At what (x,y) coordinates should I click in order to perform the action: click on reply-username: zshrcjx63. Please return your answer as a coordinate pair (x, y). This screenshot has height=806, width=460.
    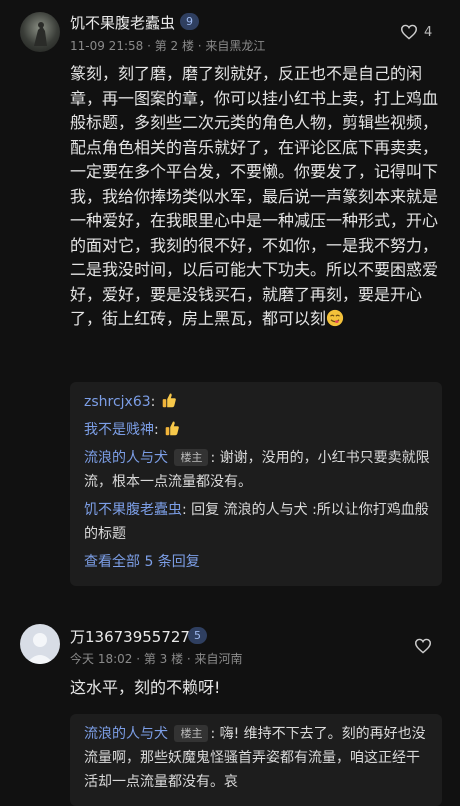
    Looking at the image, I should click on (117, 402).